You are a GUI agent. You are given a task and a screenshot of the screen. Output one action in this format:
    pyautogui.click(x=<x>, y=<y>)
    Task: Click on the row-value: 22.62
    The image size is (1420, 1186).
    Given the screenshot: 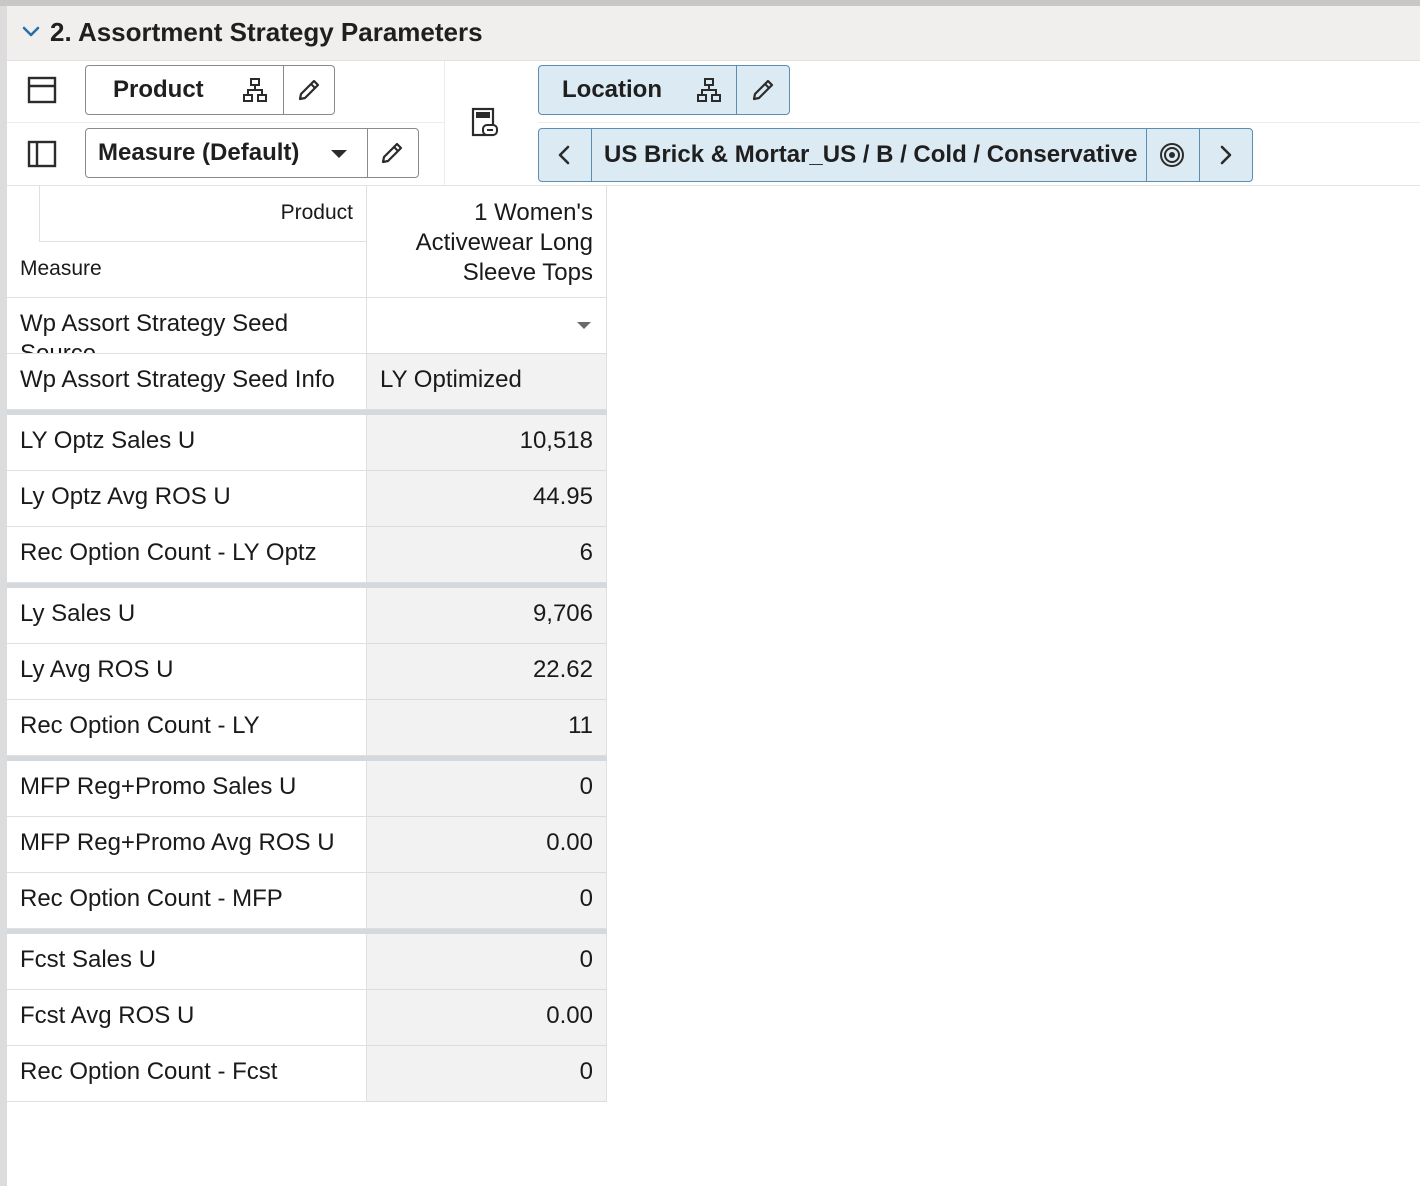 What is the action you would take?
    pyautogui.click(x=487, y=672)
    